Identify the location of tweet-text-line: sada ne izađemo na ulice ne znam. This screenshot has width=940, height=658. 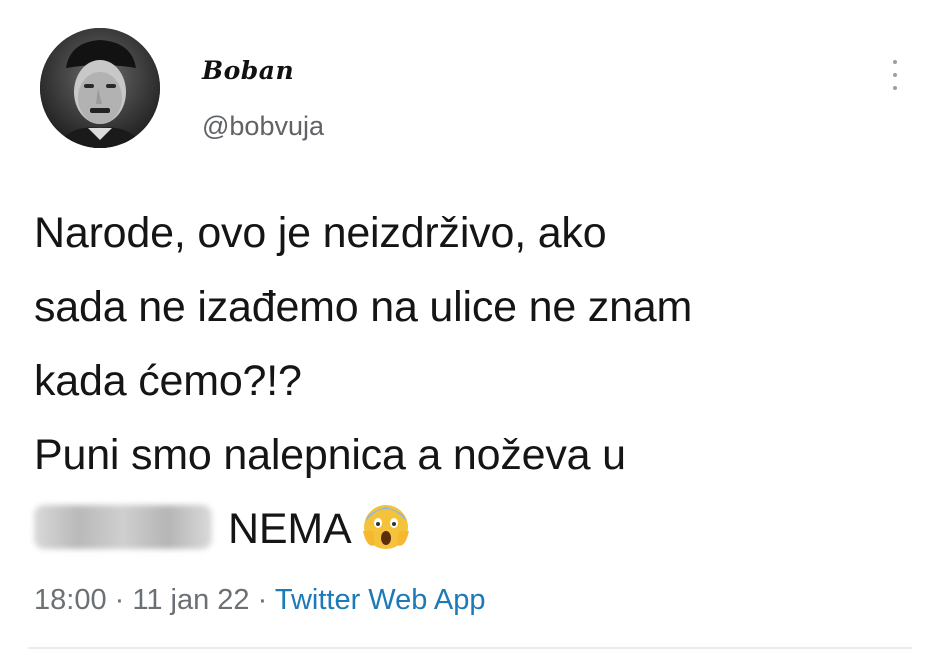
(363, 307).